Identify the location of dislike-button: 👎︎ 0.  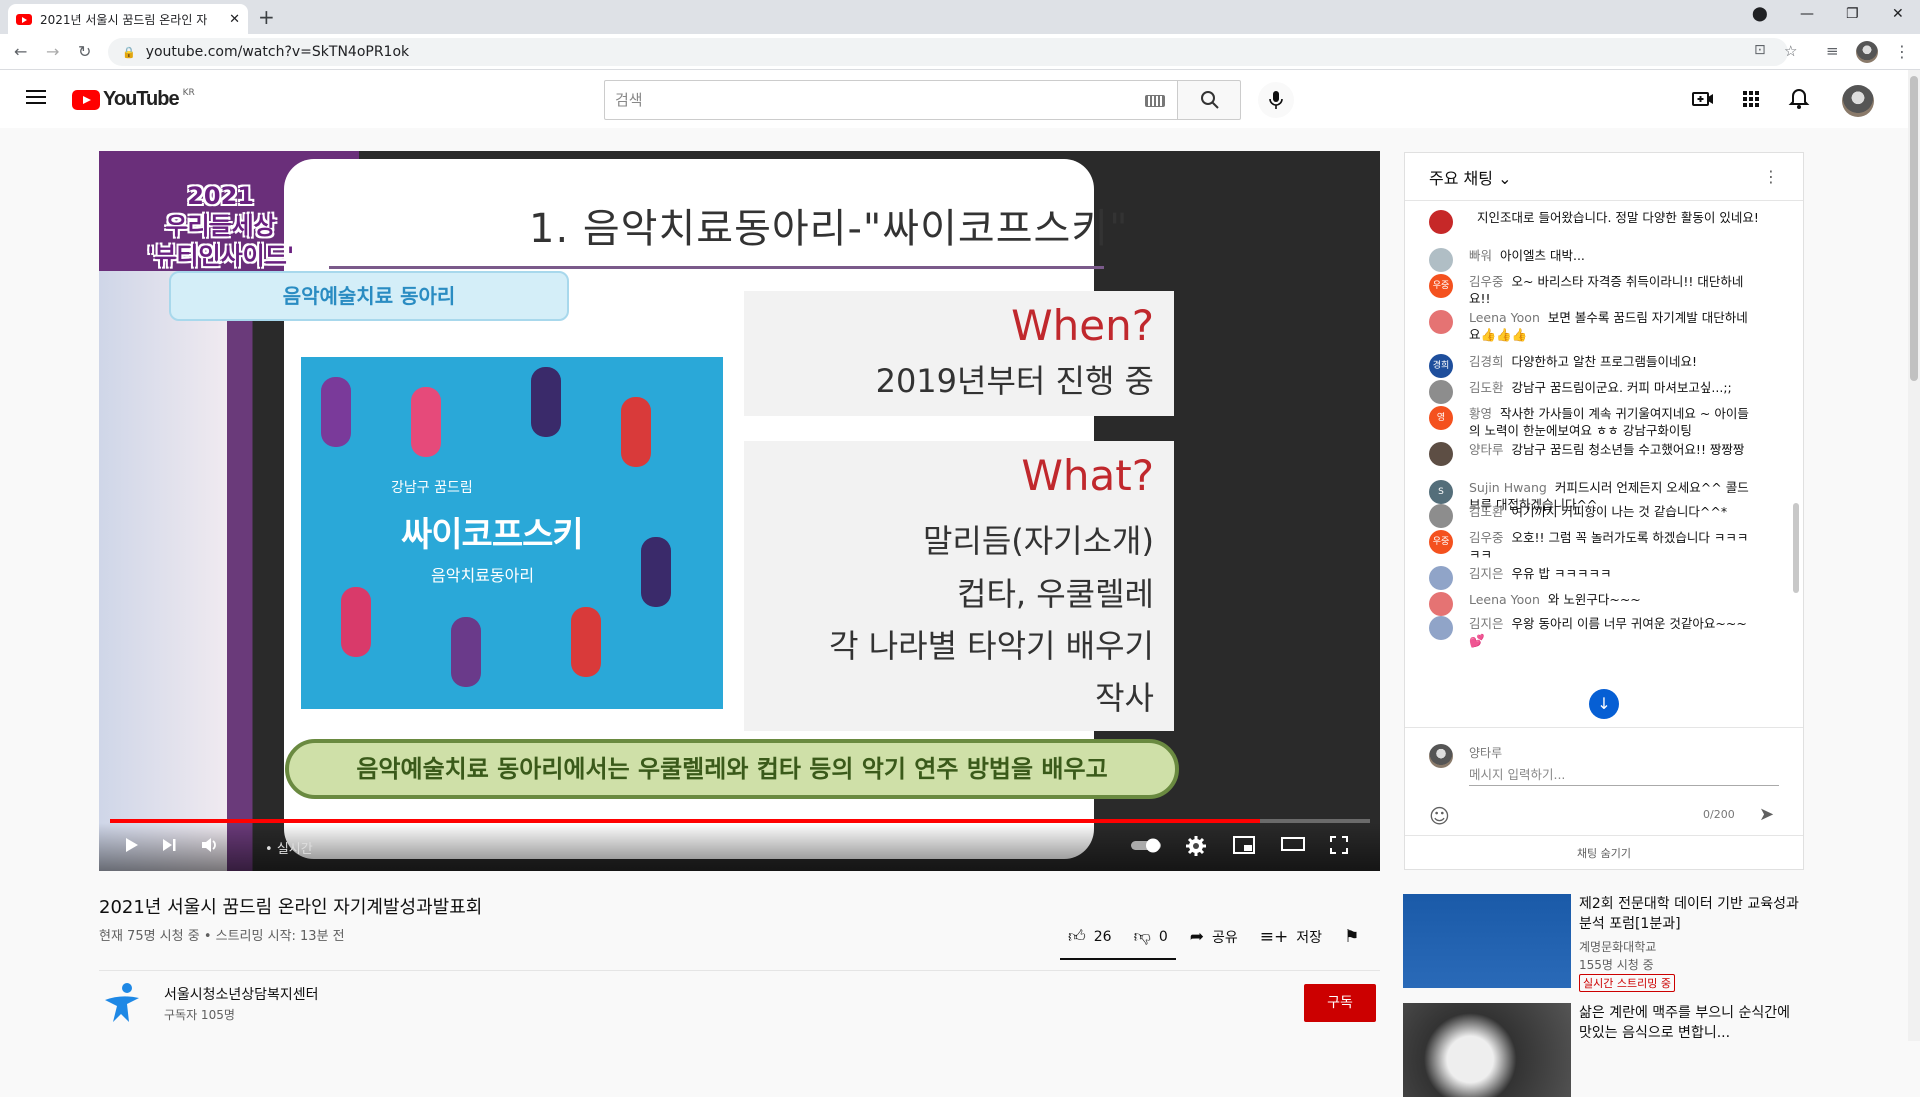
(1151, 936).